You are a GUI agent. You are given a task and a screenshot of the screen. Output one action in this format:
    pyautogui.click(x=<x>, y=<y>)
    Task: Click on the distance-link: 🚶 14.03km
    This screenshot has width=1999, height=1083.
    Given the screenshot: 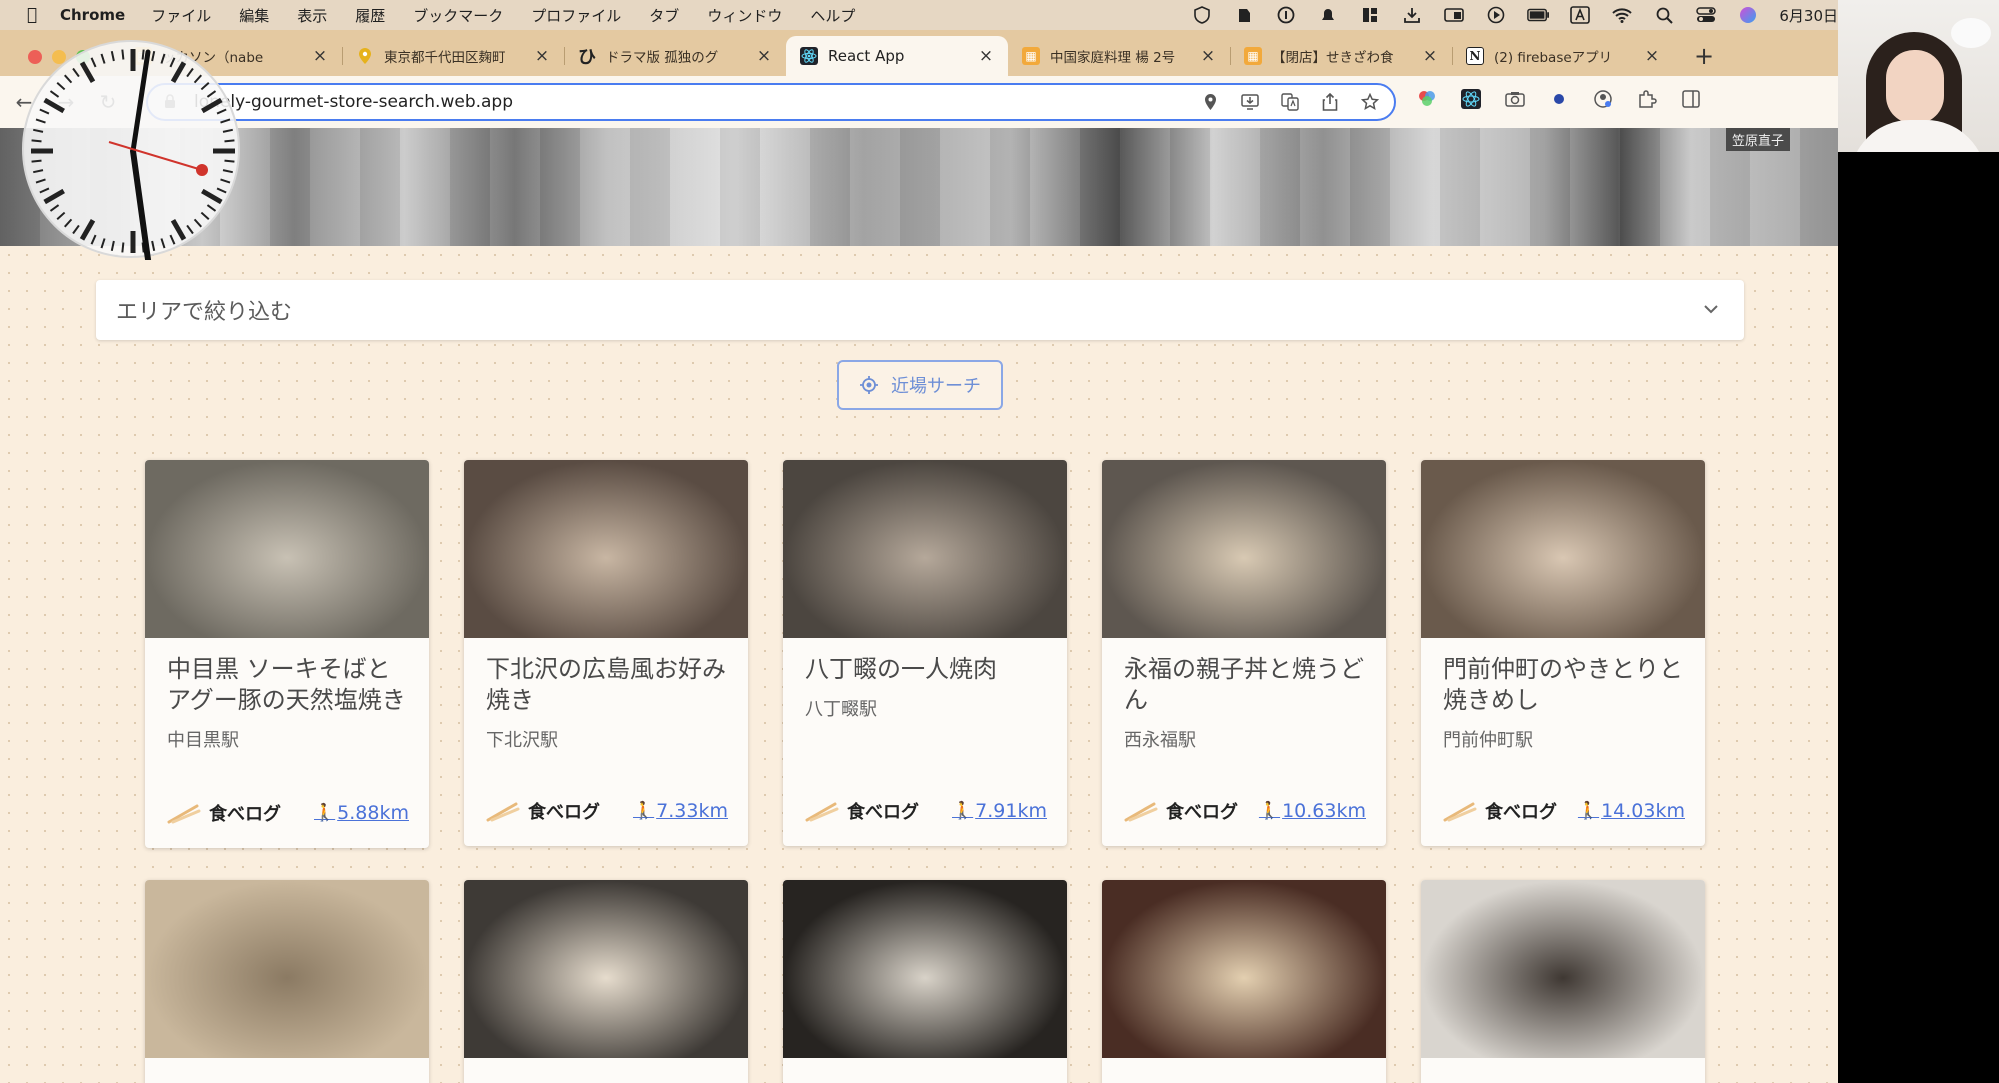 What is the action you would take?
    pyautogui.click(x=1631, y=811)
    